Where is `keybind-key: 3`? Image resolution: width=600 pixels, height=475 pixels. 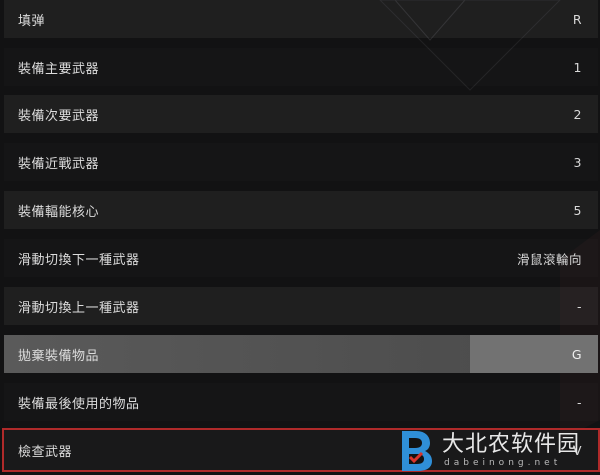 keybind-key: 3 is located at coordinates (578, 162).